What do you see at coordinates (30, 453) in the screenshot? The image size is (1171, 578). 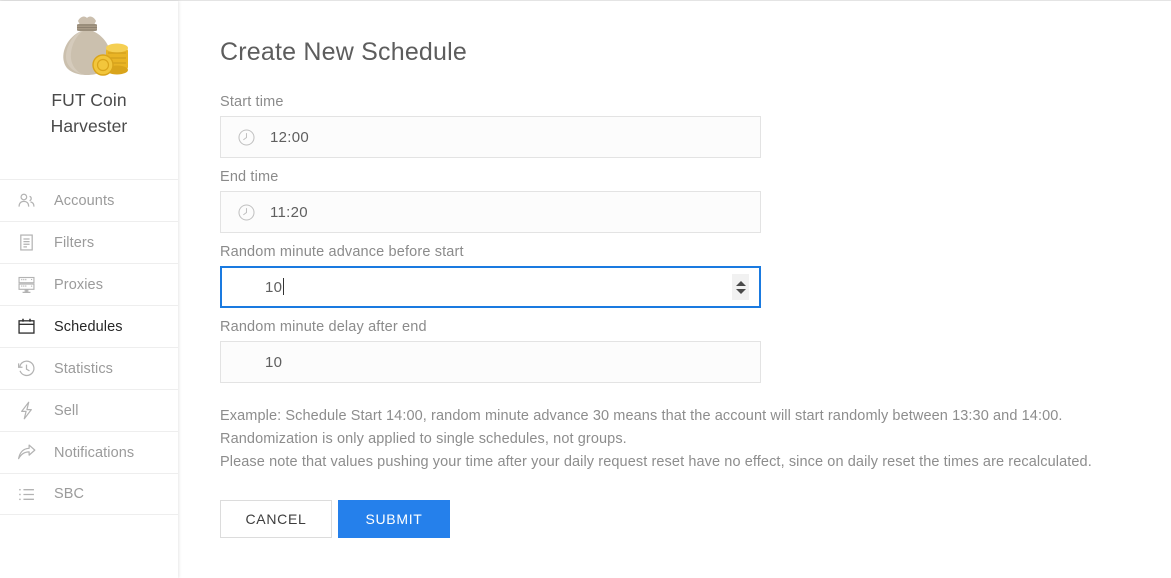 I see `share-arrow-icon` at bounding box center [30, 453].